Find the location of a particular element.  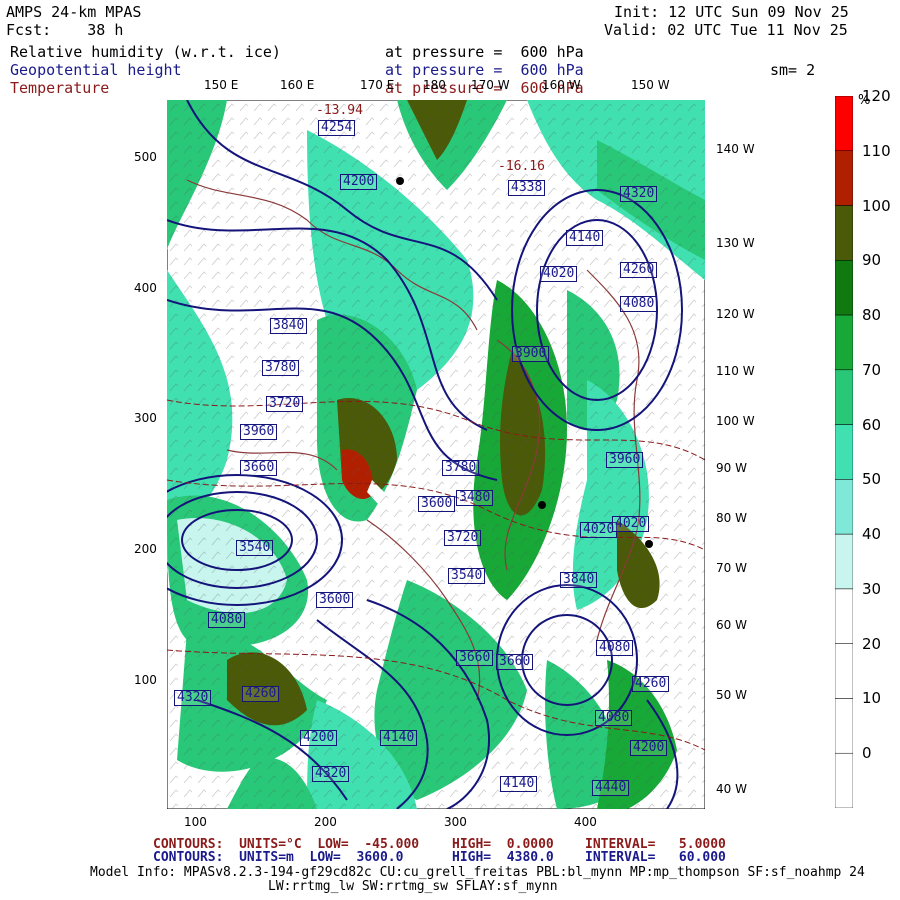

height-contour-label: 3540 is located at coordinates (467, 576).